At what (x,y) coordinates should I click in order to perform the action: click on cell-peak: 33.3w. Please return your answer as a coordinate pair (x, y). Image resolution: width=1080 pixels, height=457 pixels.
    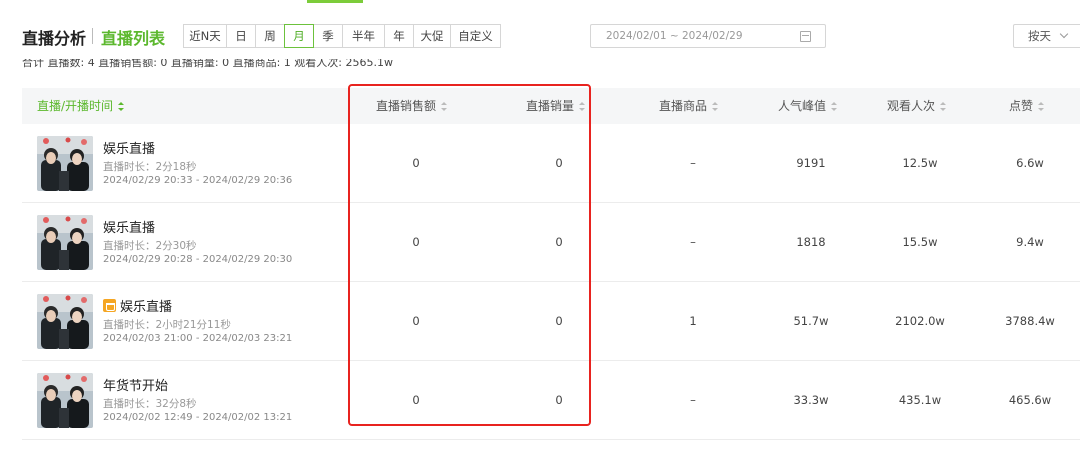
    Looking at the image, I should click on (811, 400).